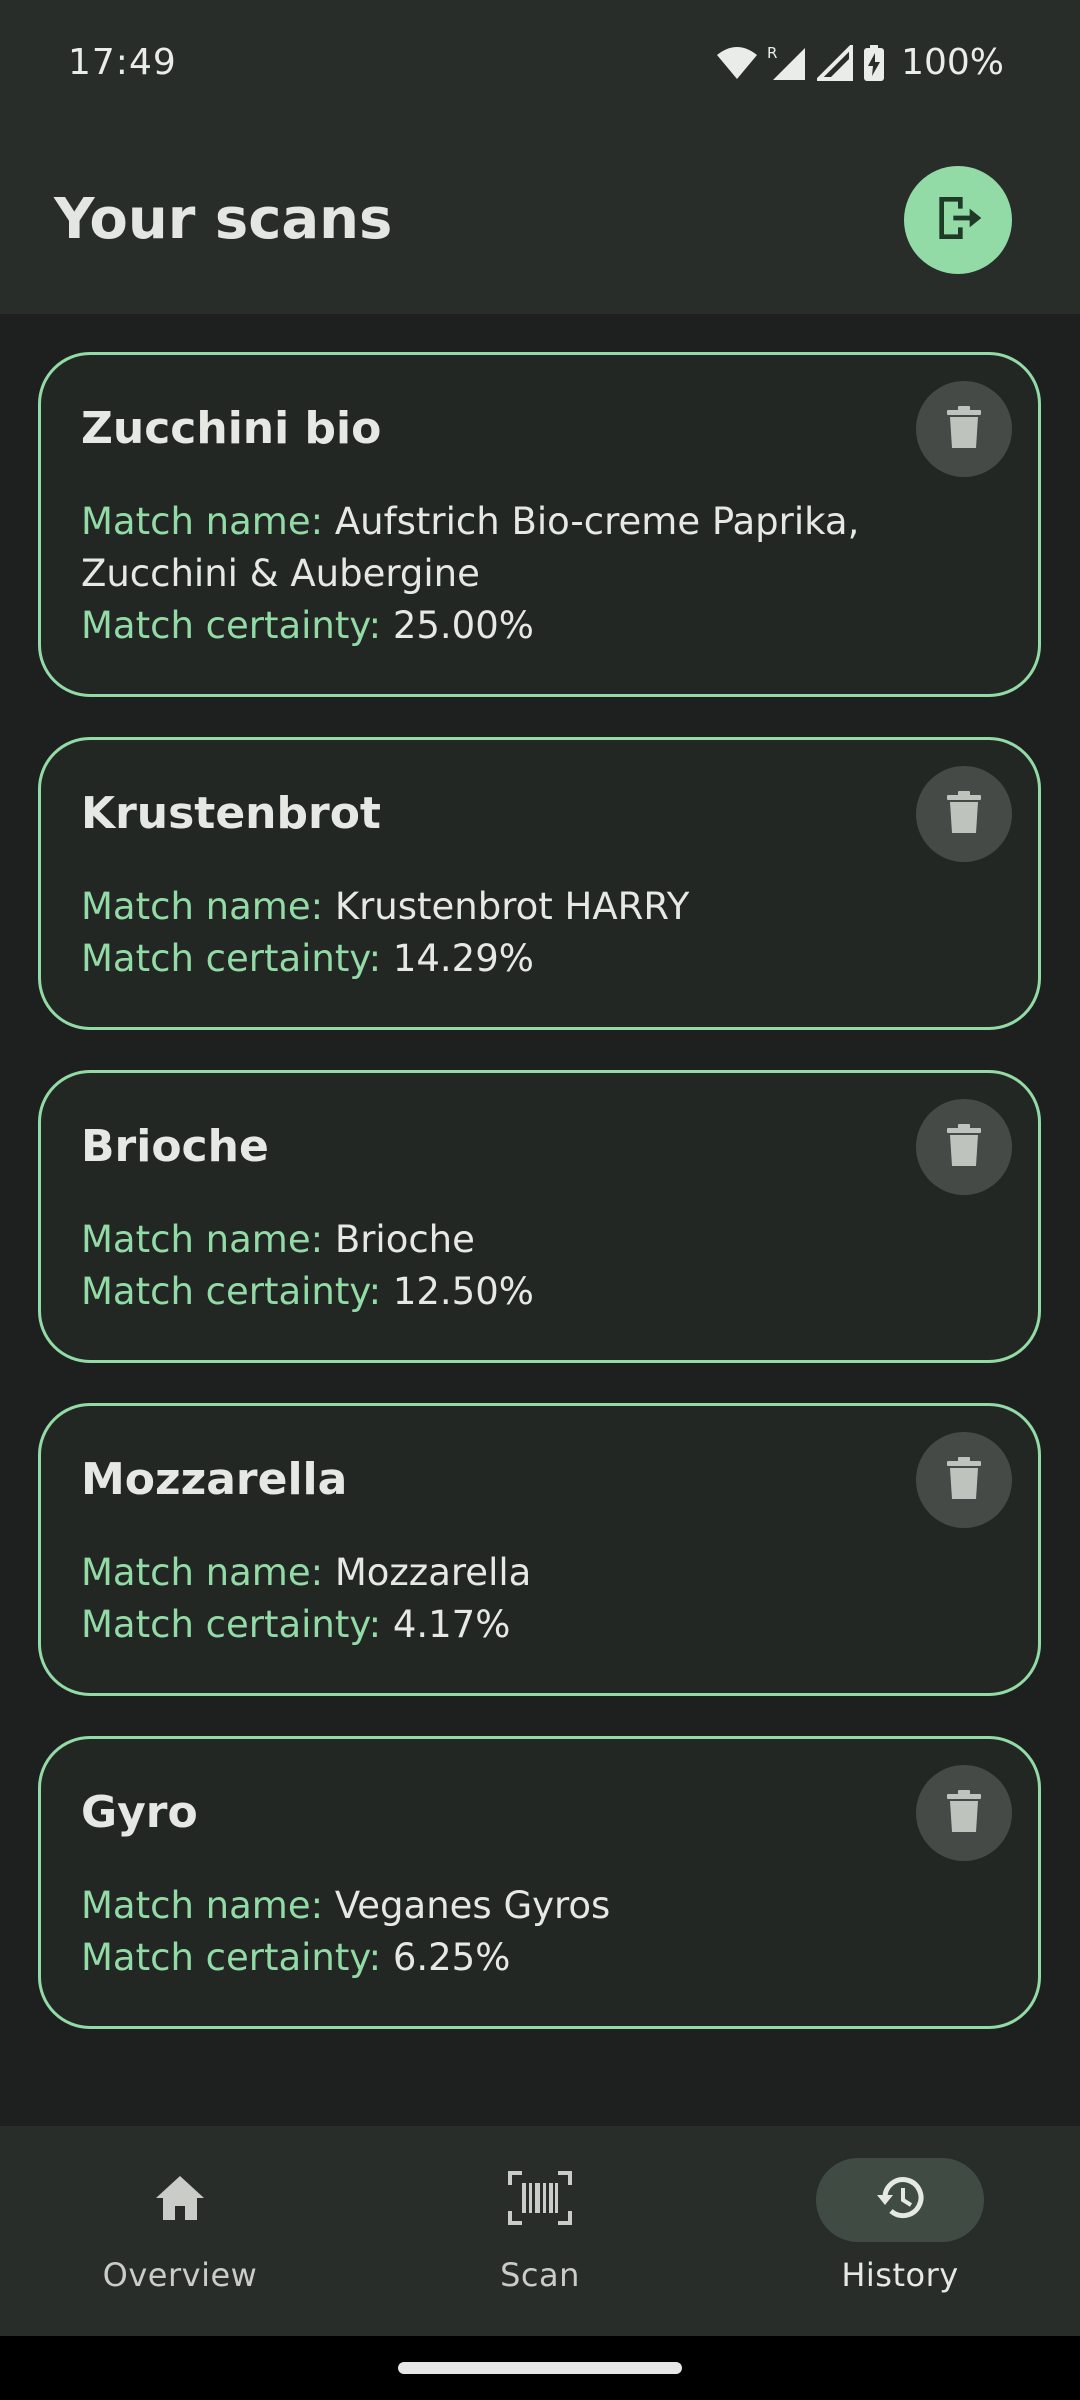 Image resolution: width=1080 pixels, height=2400 pixels. Describe the element at coordinates (539, 626) in the screenshot. I see `match-certainty-line: Match certainty: 25.00%` at that location.